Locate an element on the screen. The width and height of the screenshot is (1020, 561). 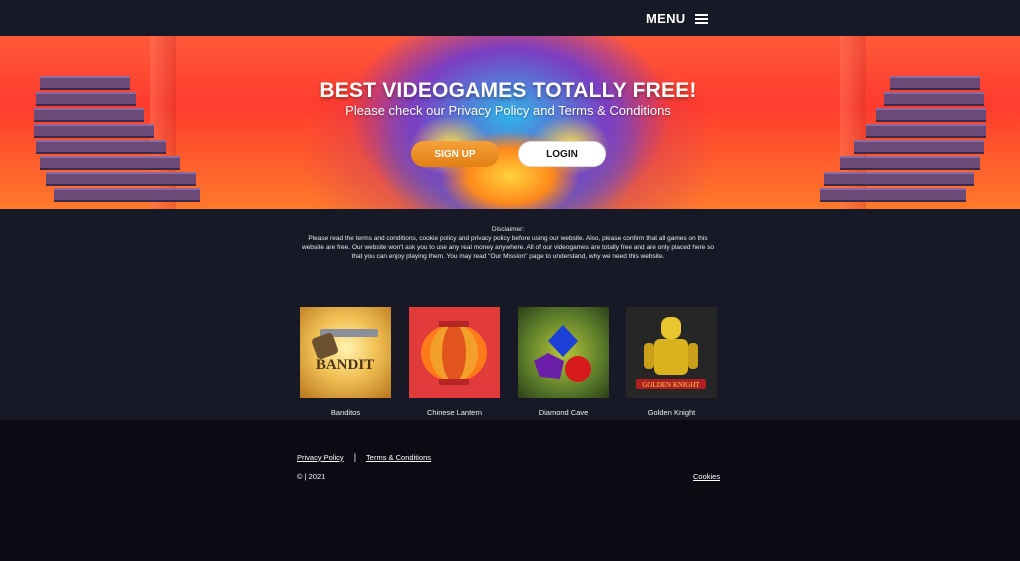
game-card-diamond-cave: Diamond Cave is located at coordinates (563, 362).